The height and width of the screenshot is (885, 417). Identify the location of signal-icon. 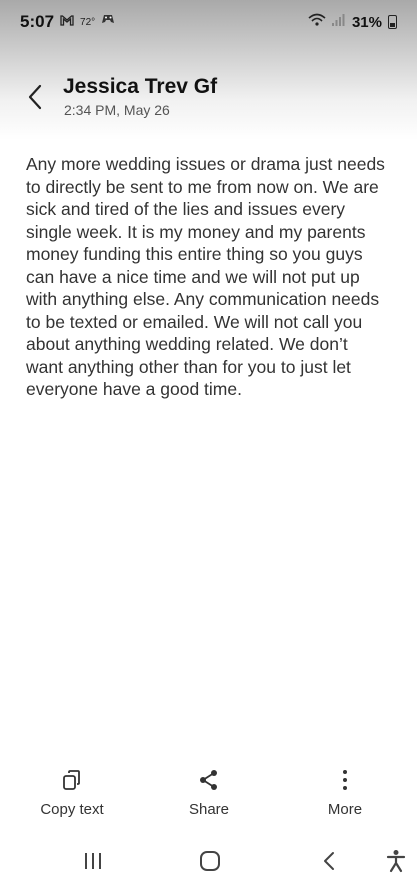
(338, 22).